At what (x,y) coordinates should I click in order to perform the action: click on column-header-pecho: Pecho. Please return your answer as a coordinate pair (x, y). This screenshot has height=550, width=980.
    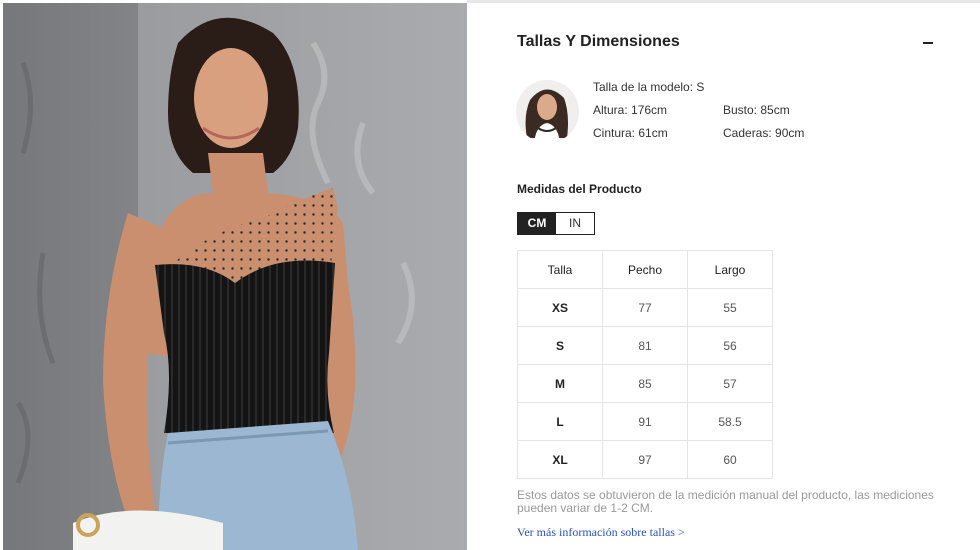
    Looking at the image, I should click on (645, 269).